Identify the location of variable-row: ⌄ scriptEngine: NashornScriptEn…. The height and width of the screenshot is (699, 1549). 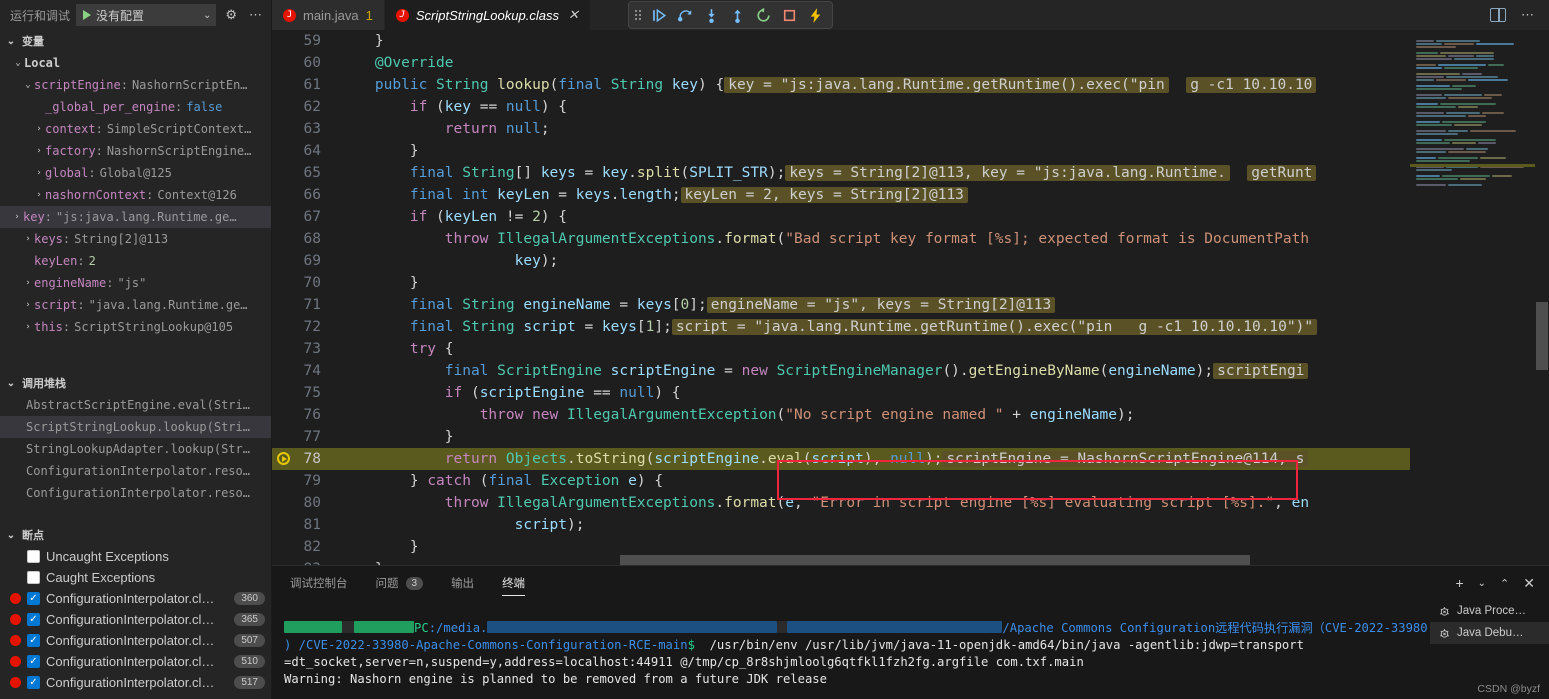
(135, 85).